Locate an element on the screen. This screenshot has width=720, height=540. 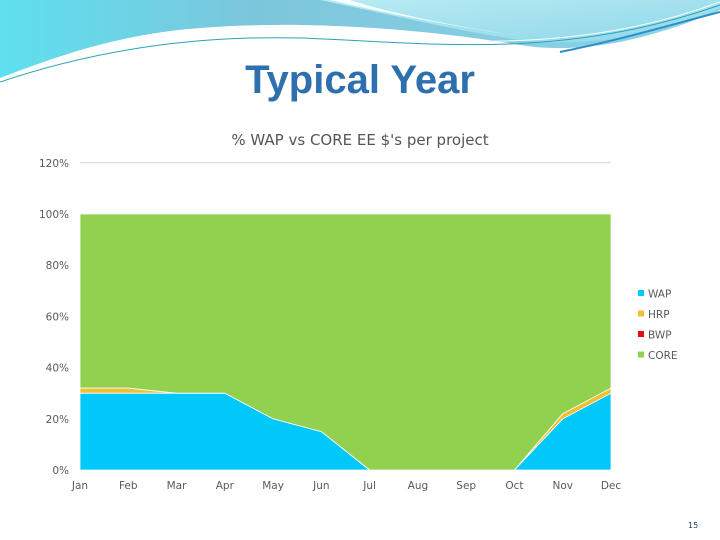
x-tick-label: Oct is located at coordinates (514, 486).